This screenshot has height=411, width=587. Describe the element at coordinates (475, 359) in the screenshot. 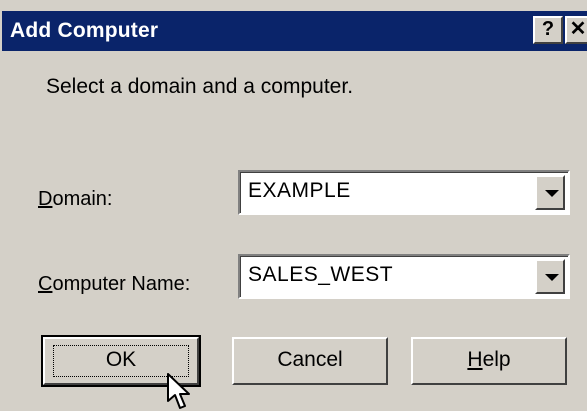

I see `help-button-mnemonic: H` at that location.